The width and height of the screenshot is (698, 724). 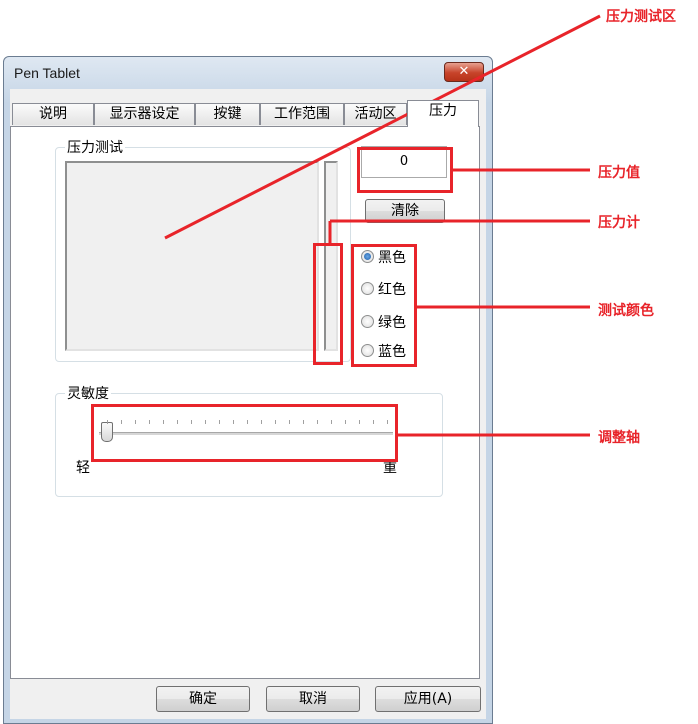 What do you see at coordinates (619, 438) in the screenshot?
I see `annotation-label-slider: 调整轴` at bounding box center [619, 438].